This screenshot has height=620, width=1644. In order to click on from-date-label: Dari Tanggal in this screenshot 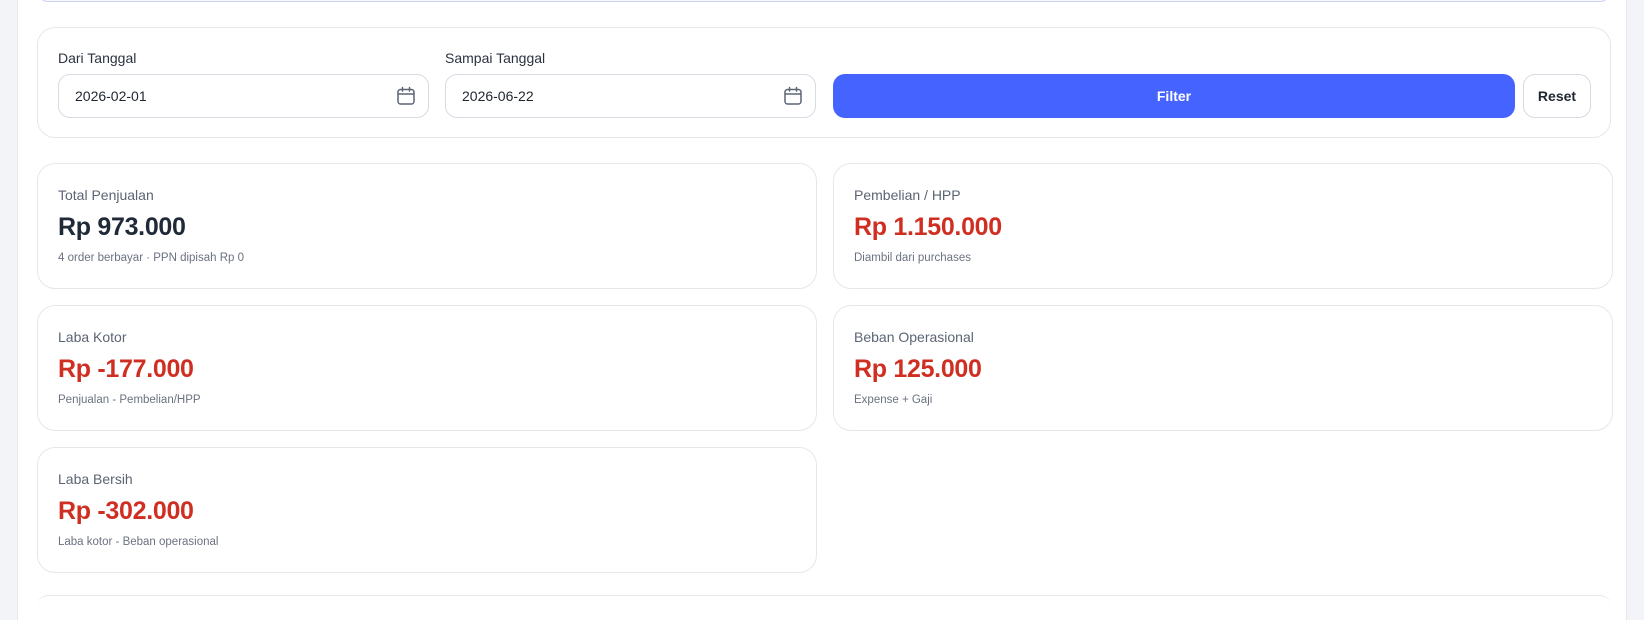, I will do `click(97, 58)`.